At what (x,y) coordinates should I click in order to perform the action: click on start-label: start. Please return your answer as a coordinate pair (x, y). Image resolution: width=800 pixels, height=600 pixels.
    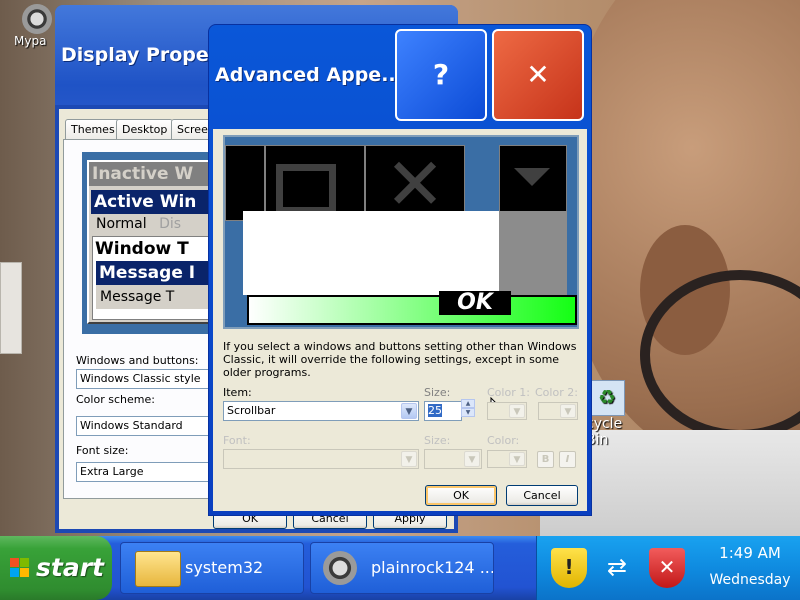
    Looking at the image, I should click on (70, 567).